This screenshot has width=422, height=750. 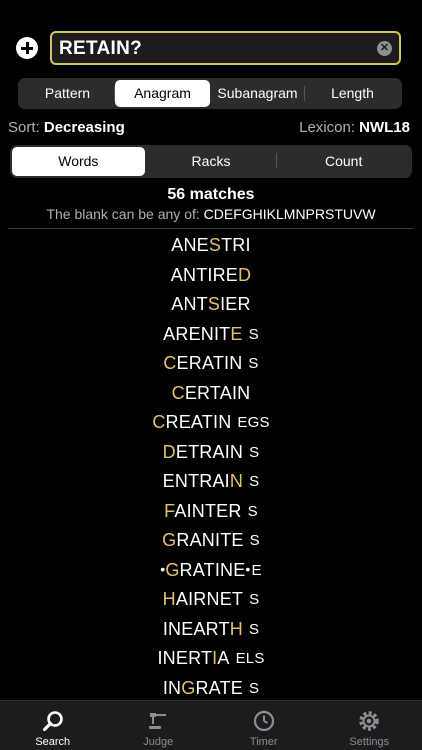 I want to click on word-suffix: AIRNET, so click(x=209, y=599).